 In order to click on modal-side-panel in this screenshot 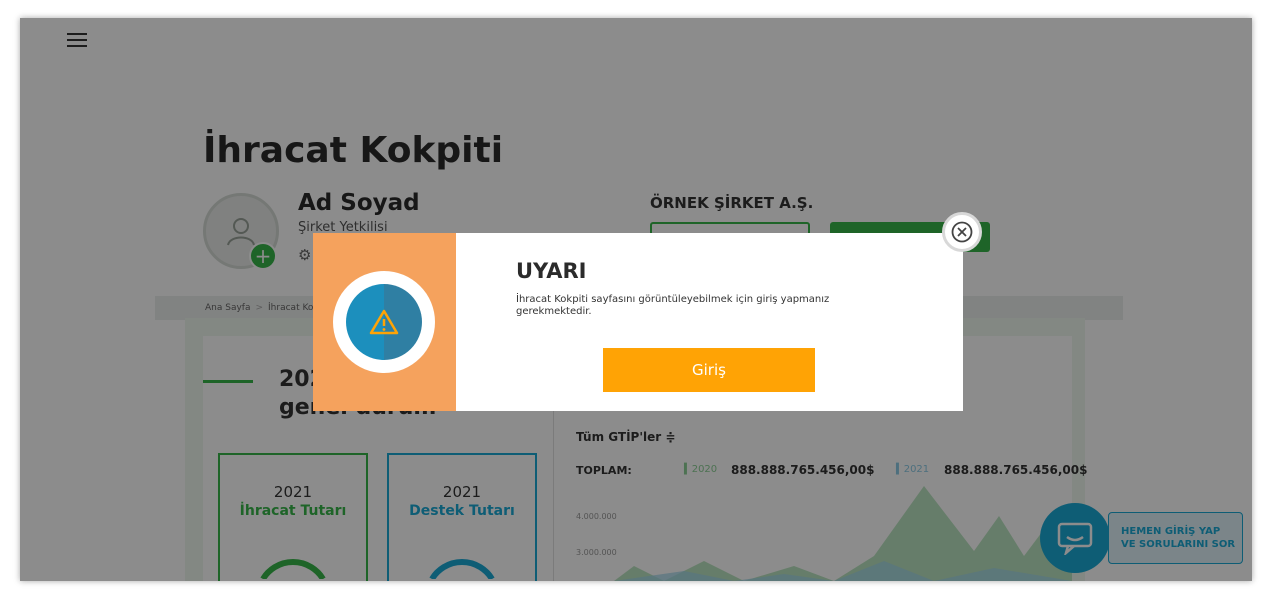, I will do `click(384, 322)`.